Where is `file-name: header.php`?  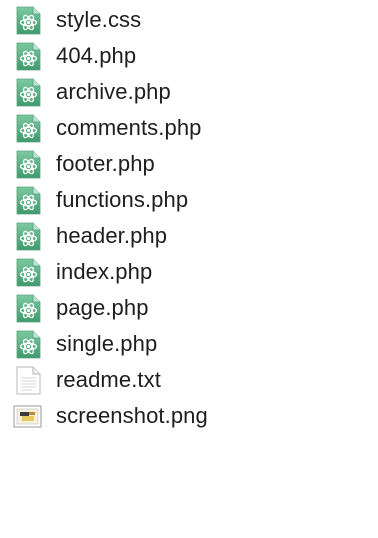 file-name: header.php is located at coordinates (112, 235).